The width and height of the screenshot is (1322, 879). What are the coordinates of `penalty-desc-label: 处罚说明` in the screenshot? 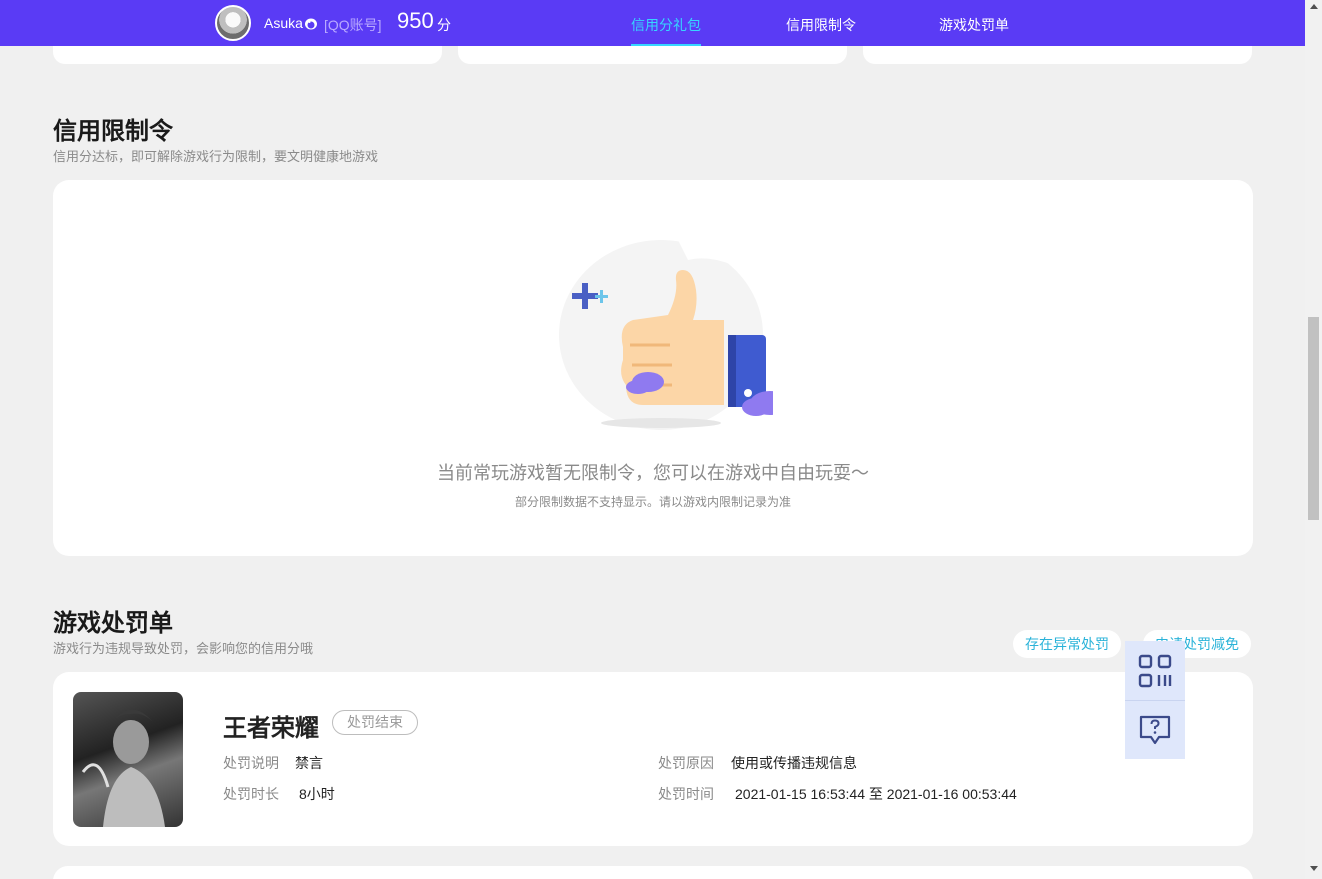 It's located at (251, 763).